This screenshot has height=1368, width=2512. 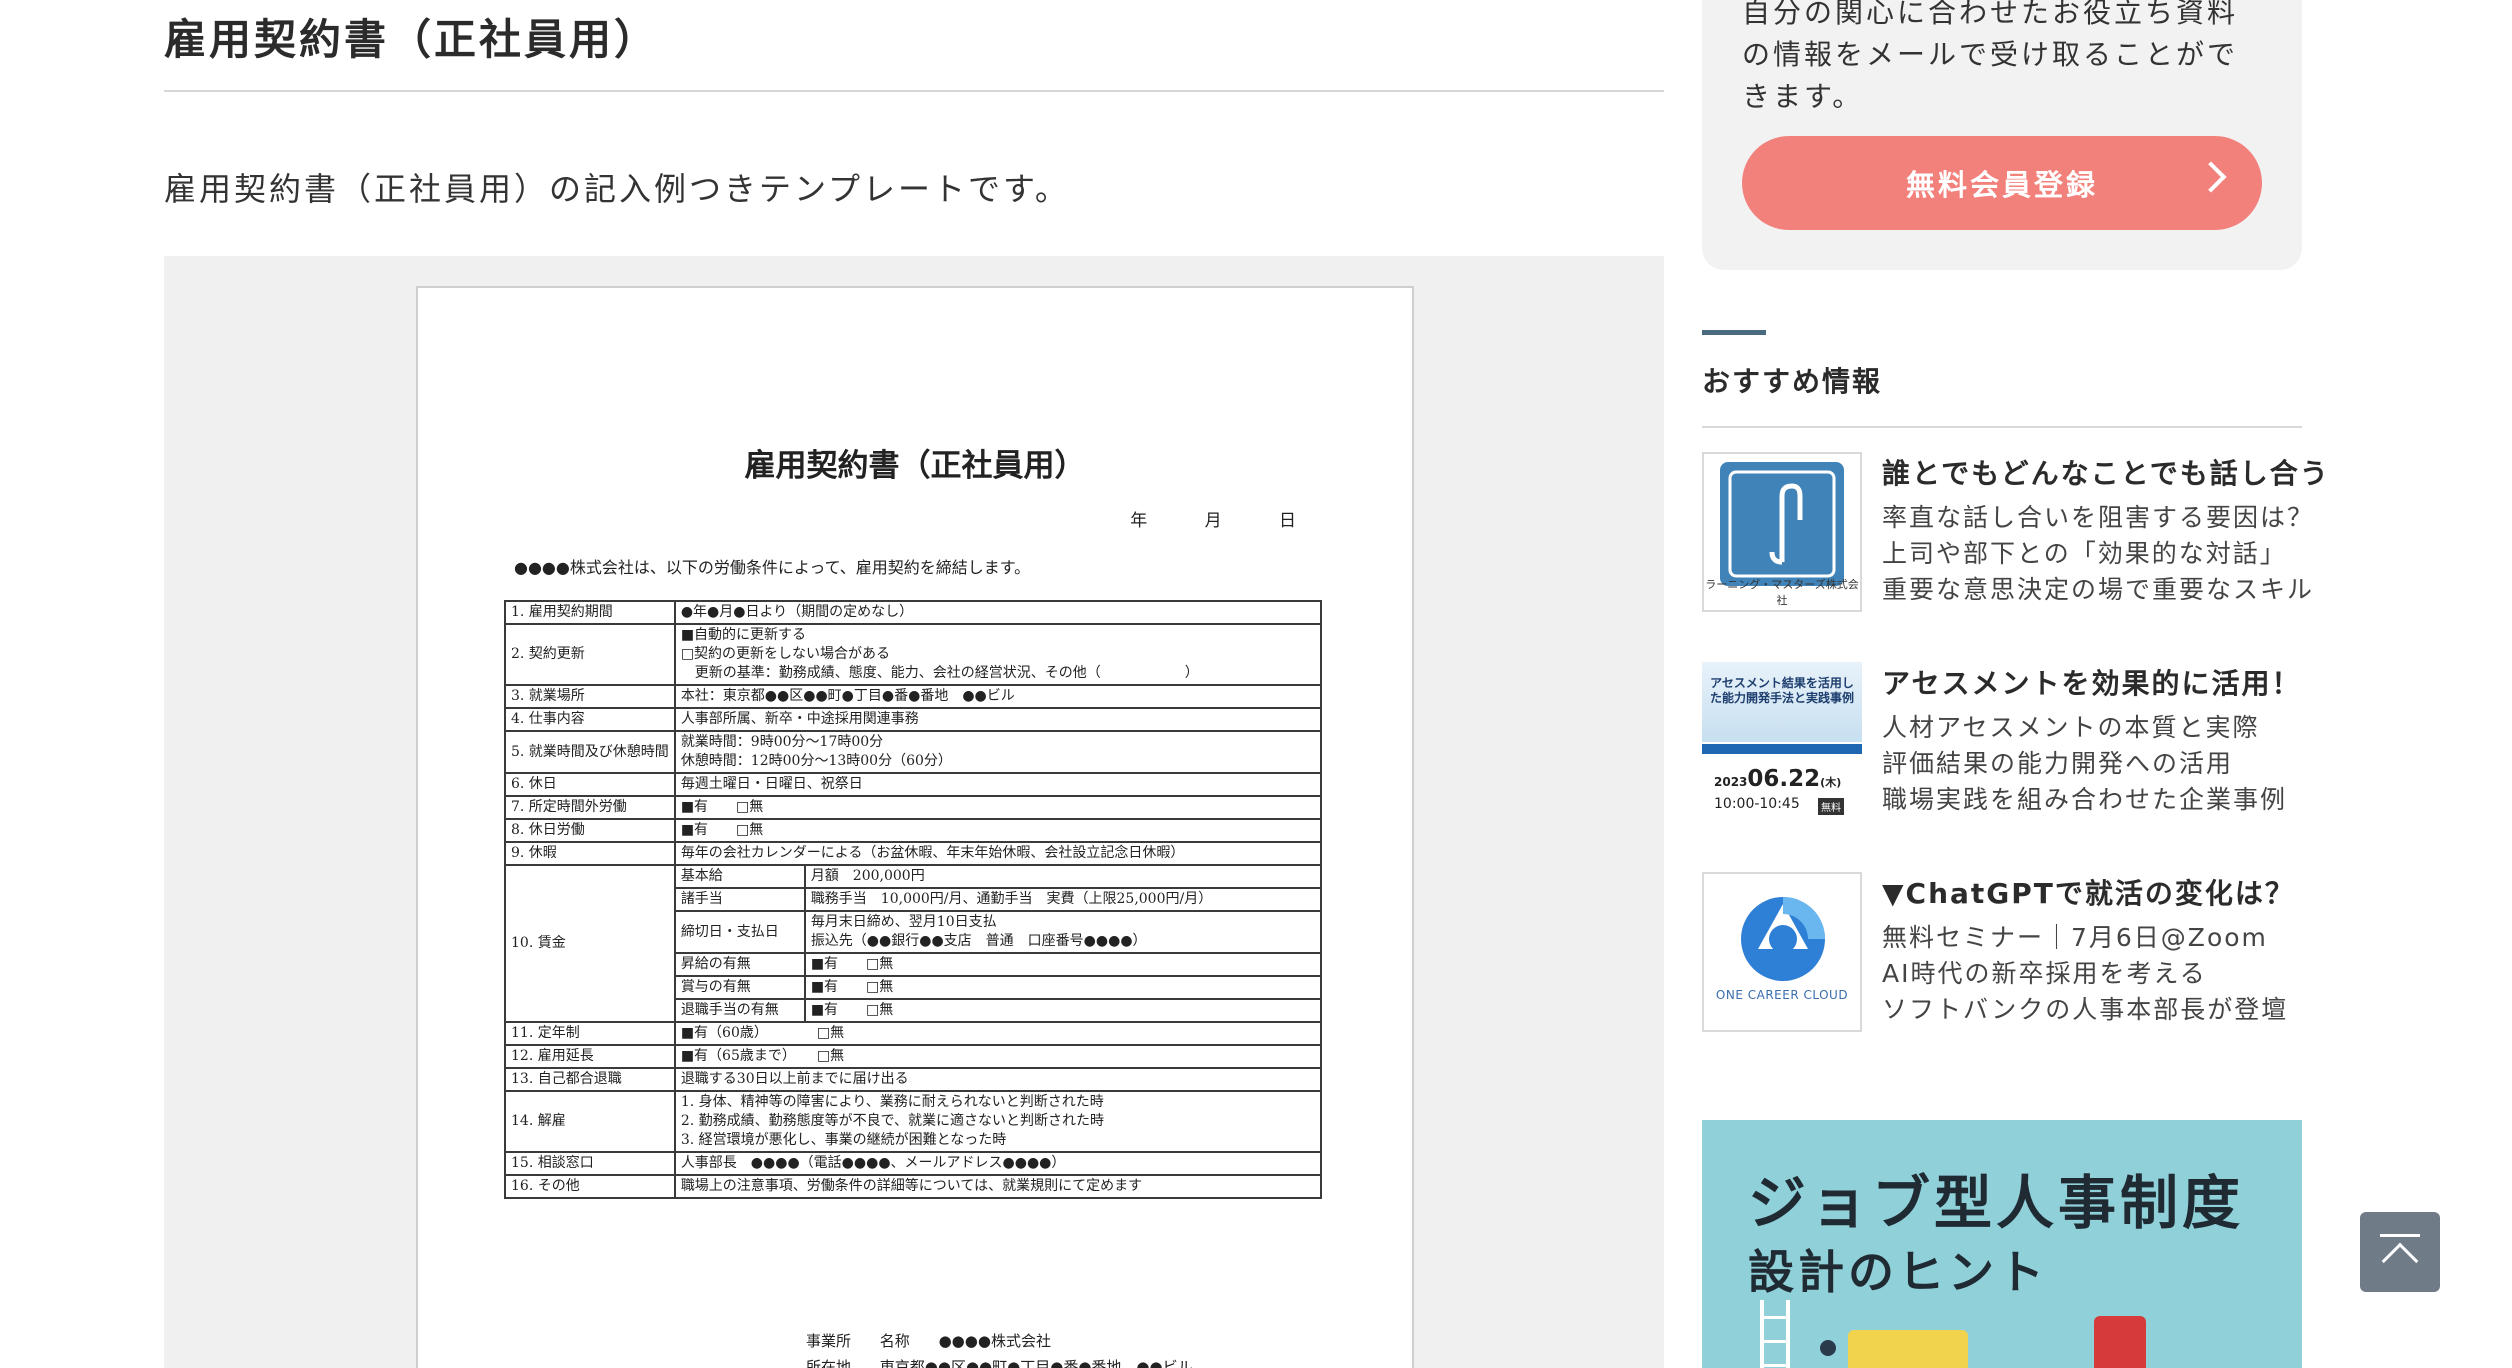 I want to click on section-accent-bar, so click(x=1734, y=332).